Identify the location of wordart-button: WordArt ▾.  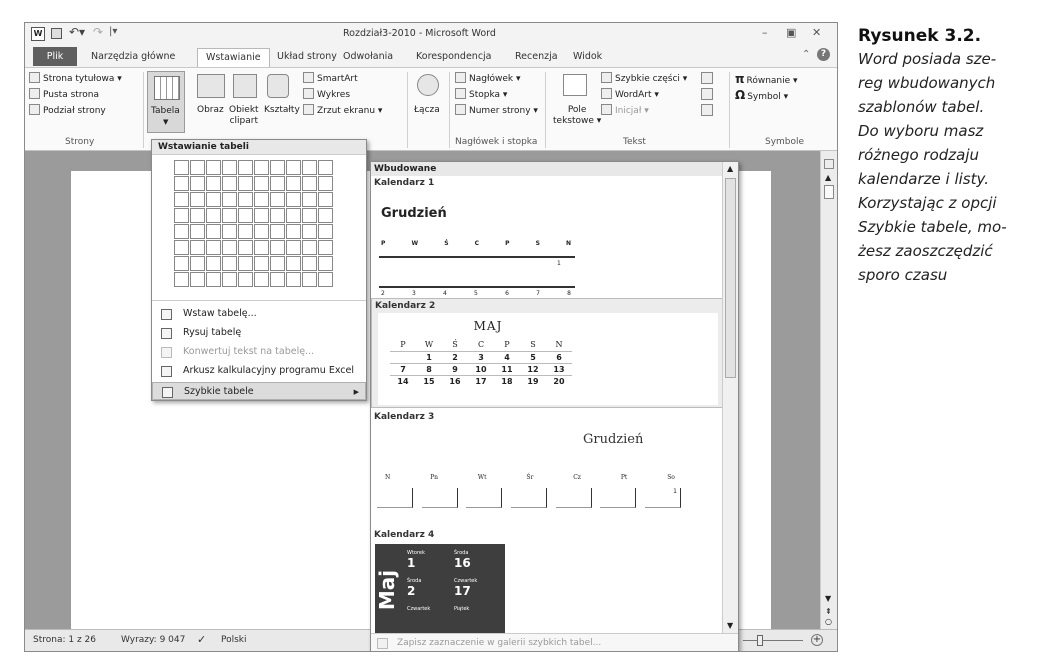
(630, 94).